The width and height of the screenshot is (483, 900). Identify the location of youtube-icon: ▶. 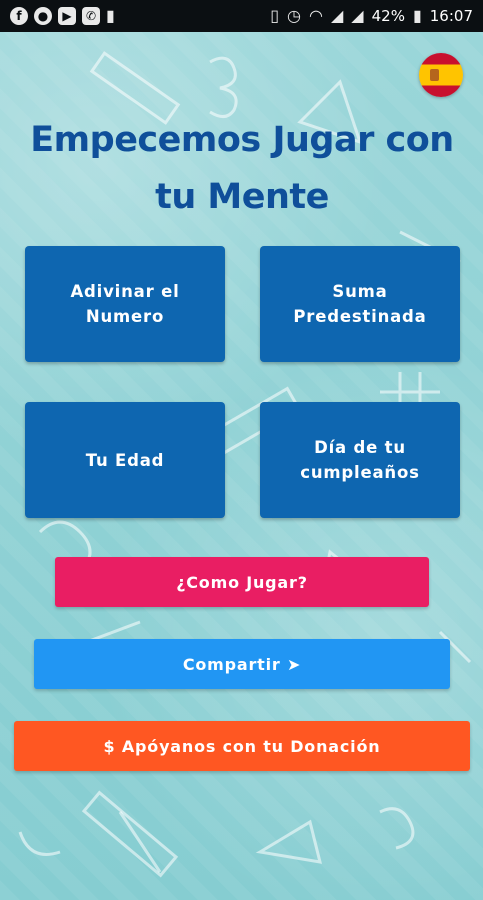
(67, 16).